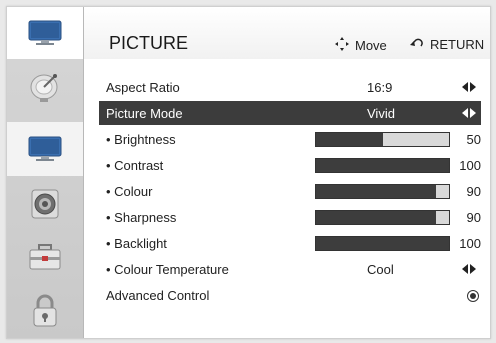 The image size is (496, 343). I want to click on sidebar, so click(45, 172).